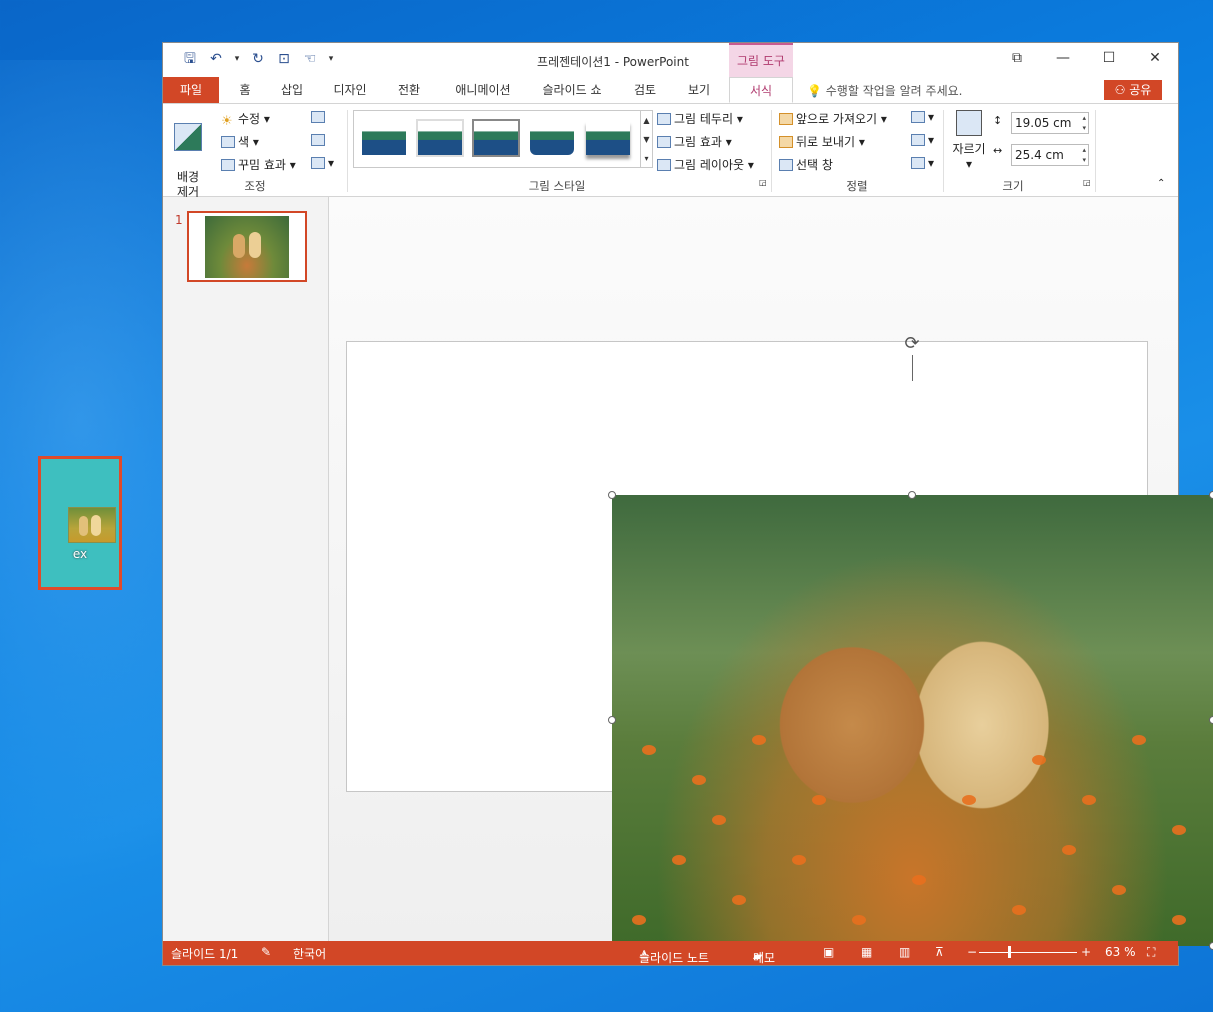 Image resolution: width=1213 pixels, height=1012 pixels. What do you see at coordinates (284, 59) in the screenshot?
I see `presenter-icon: ⊡` at bounding box center [284, 59].